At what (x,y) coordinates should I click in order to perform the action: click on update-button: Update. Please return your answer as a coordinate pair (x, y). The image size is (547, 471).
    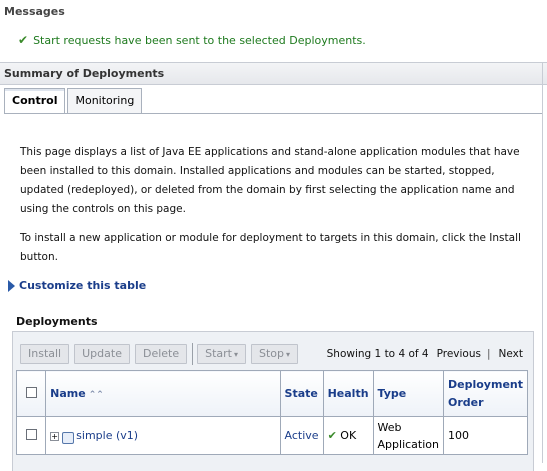
    Looking at the image, I should click on (102, 354).